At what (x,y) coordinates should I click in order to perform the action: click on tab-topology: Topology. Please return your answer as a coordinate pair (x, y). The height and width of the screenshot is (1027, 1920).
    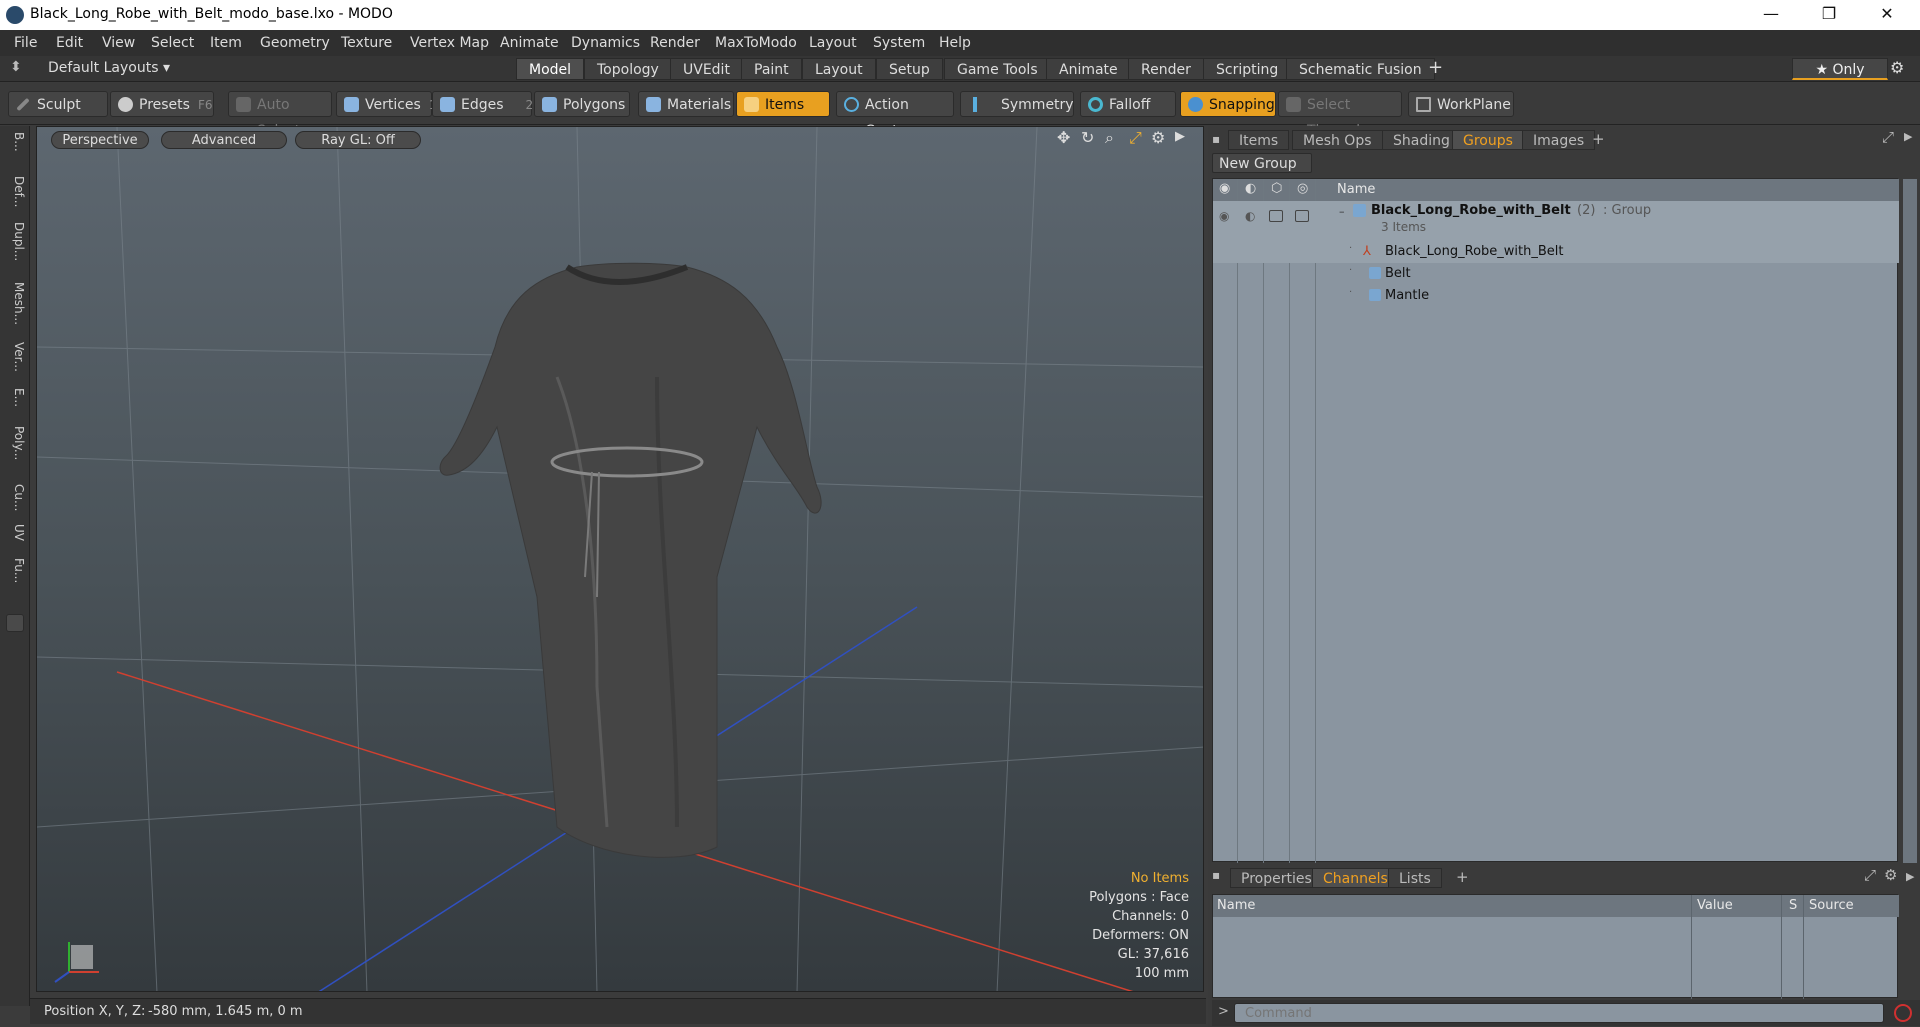
    Looking at the image, I should click on (628, 69).